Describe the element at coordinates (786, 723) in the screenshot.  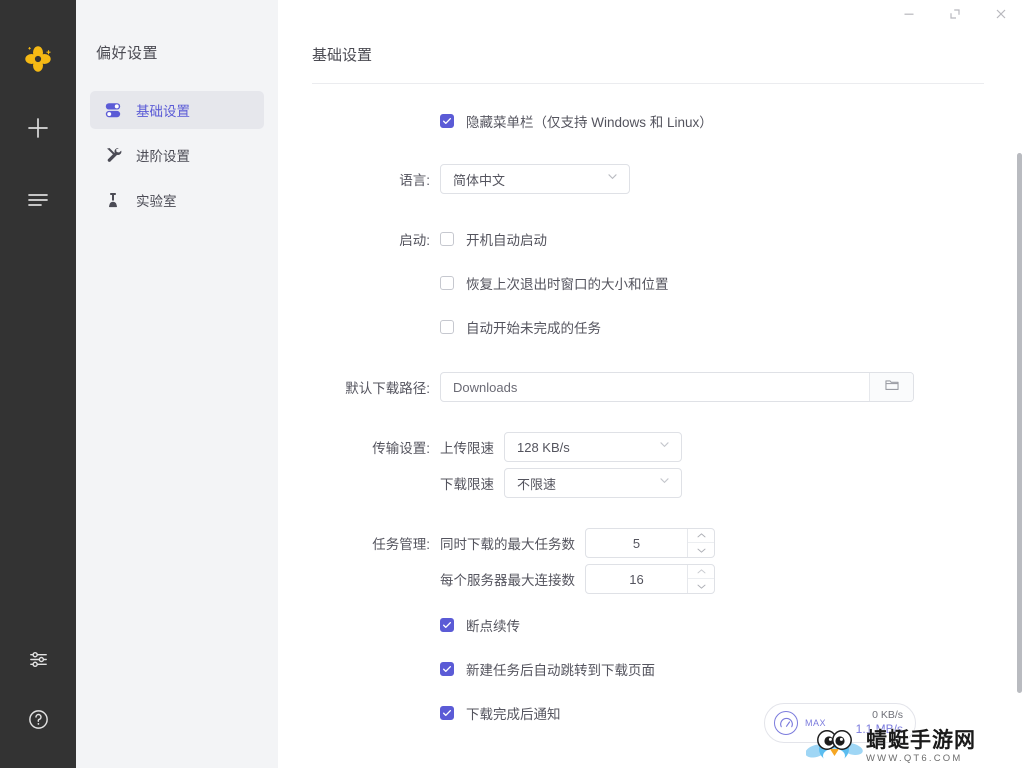
I see `speed-gauge-icon` at that location.